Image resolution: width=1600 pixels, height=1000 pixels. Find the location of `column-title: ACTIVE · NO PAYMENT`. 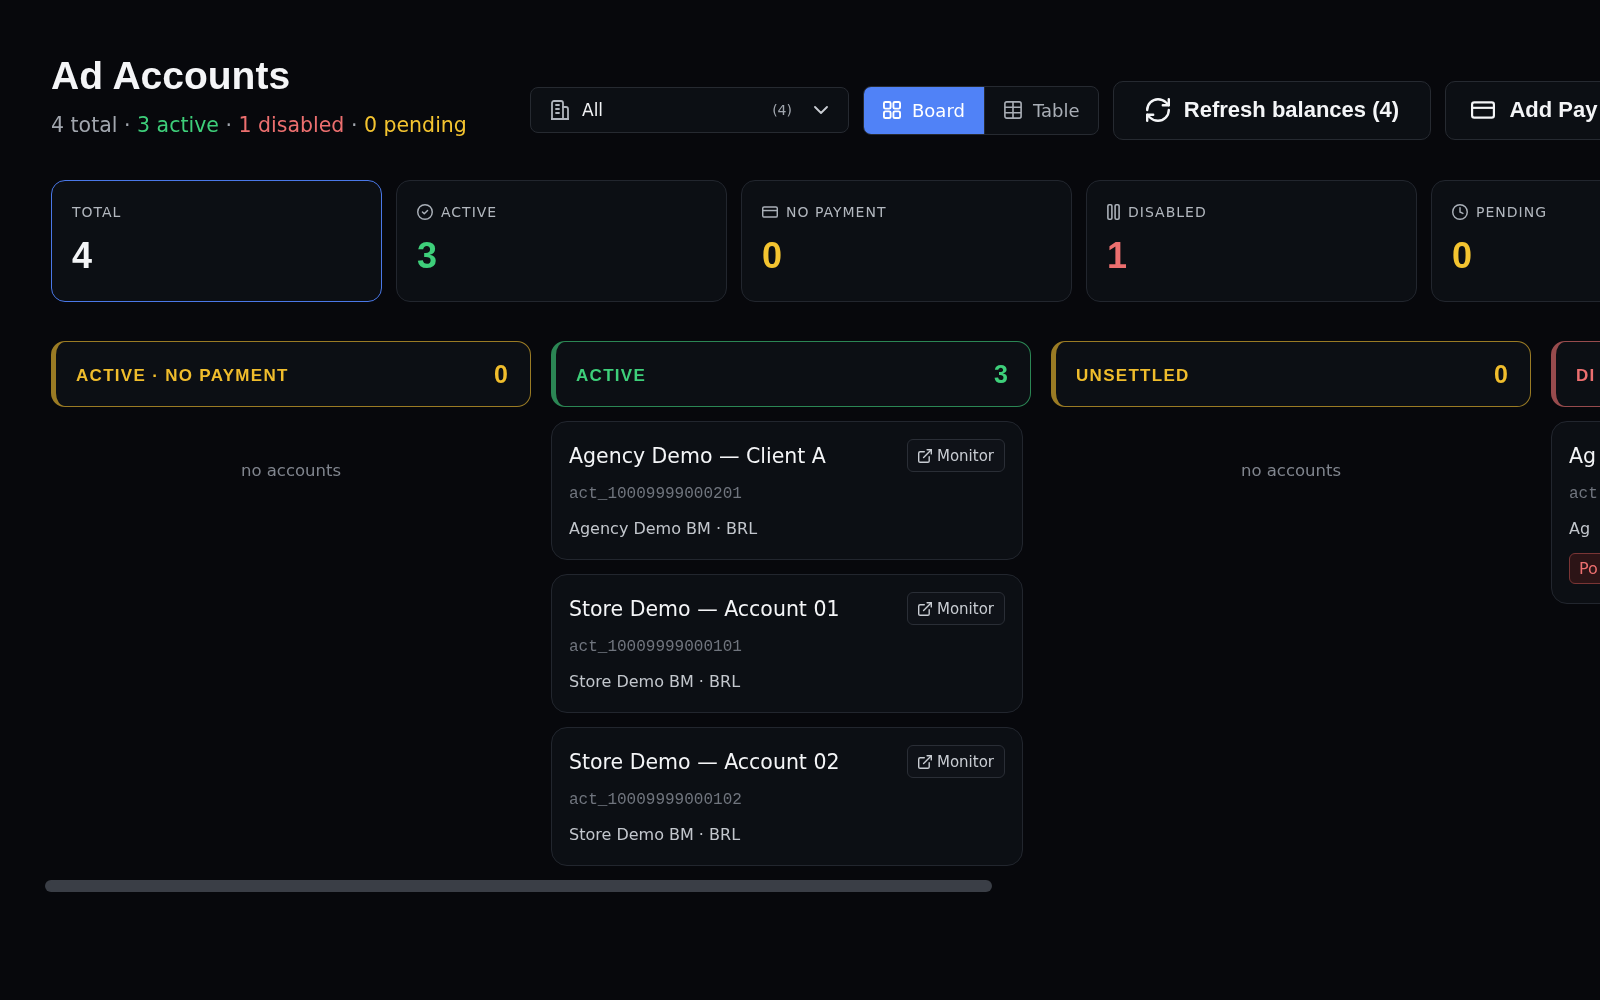

column-title: ACTIVE · NO PAYMENT is located at coordinates (182, 376).